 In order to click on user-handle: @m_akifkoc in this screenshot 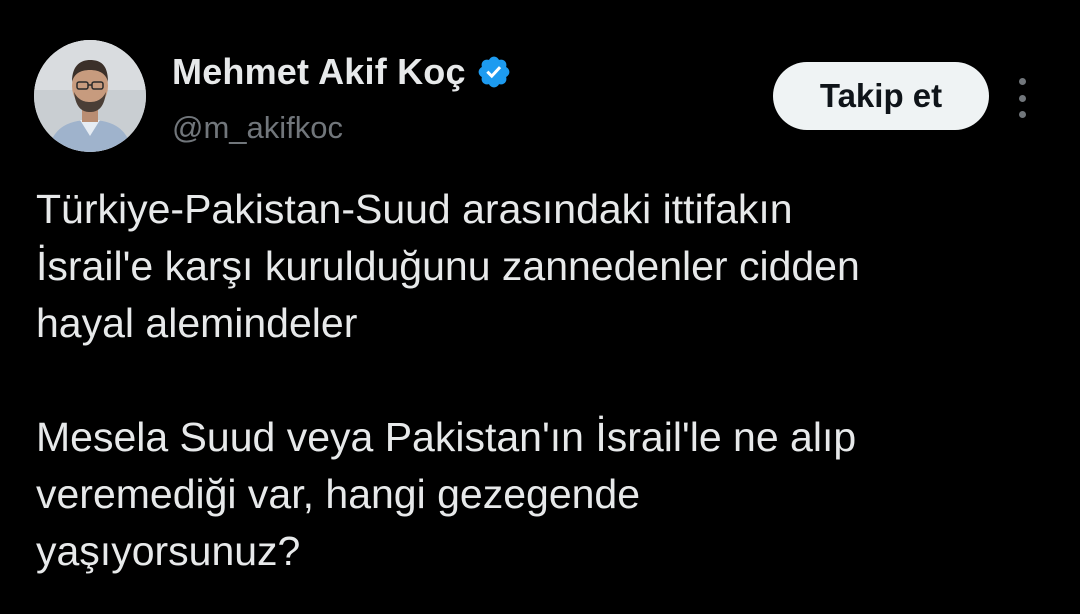, I will do `click(257, 128)`.